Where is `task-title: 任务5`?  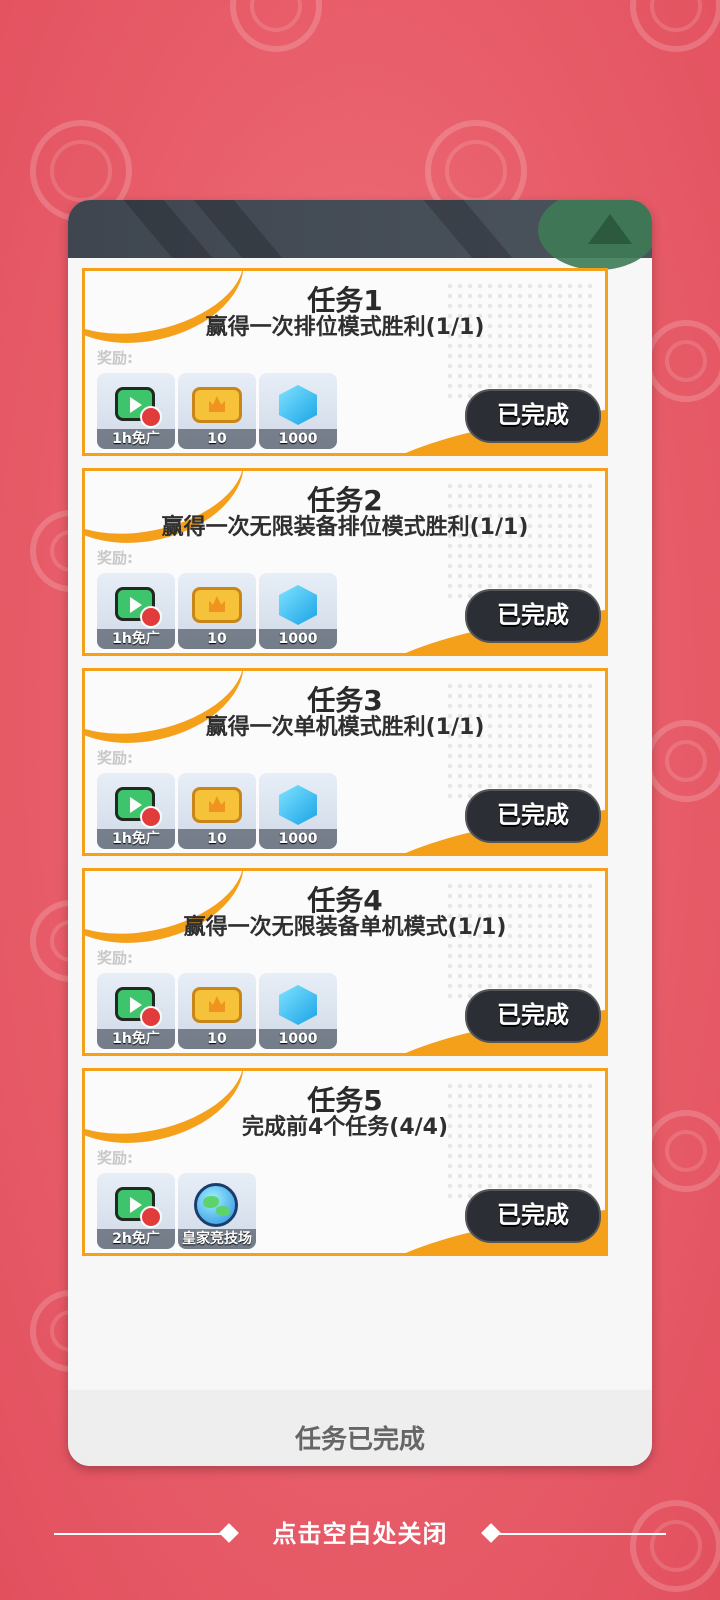
task-title: 任务5 is located at coordinates (345, 1100).